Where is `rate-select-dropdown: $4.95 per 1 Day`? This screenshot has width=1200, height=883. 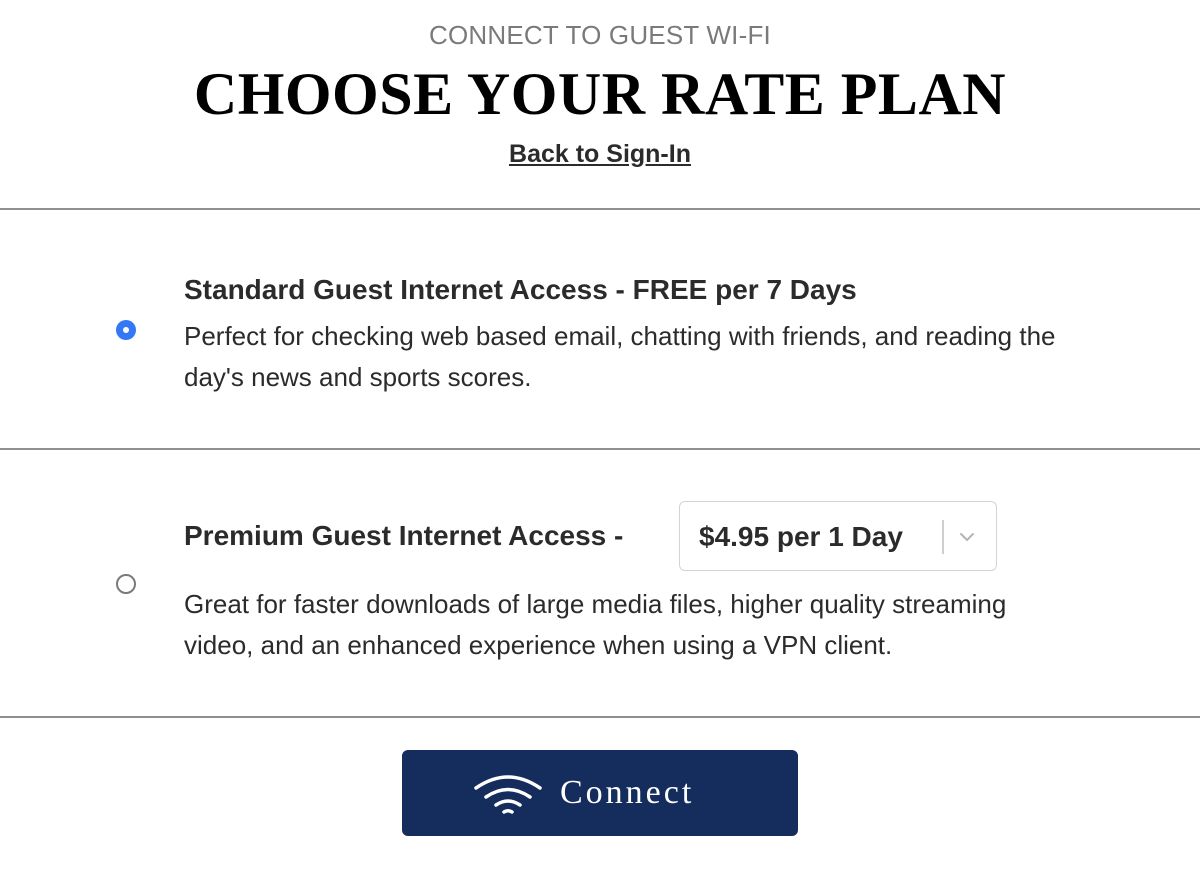
rate-select-dropdown: $4.95 per 1 Day is located at coordinates (838, 536).